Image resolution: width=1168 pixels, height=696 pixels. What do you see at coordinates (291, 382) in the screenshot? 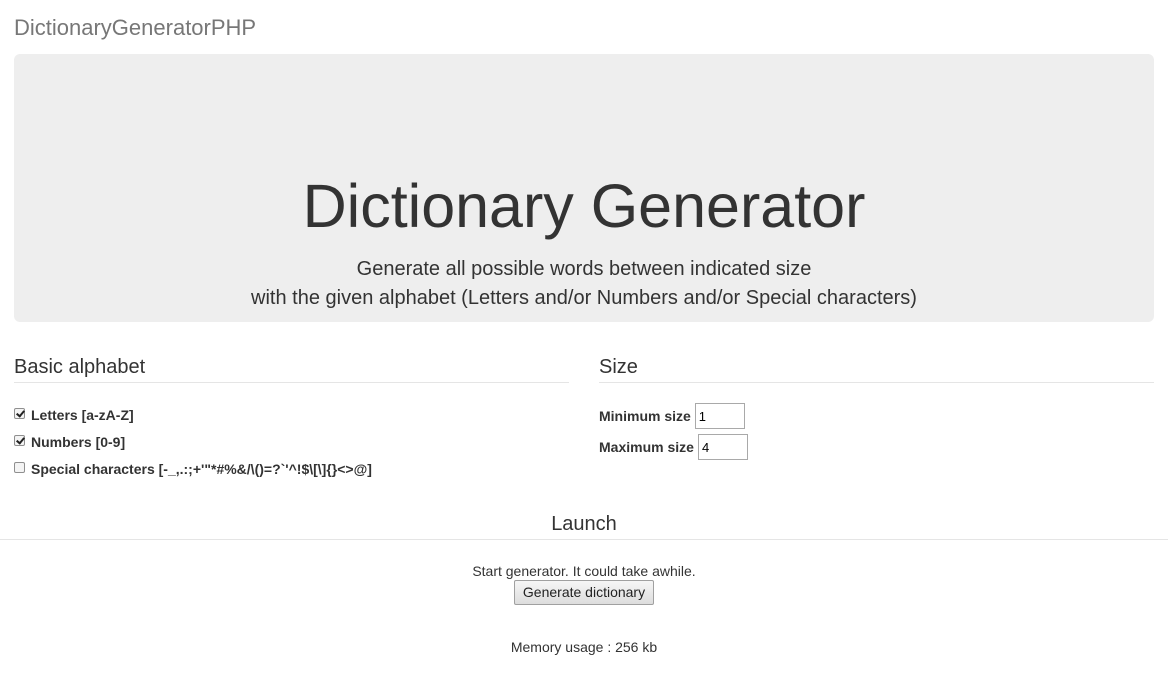
I see `alphabet-divider` at bounding box center [291, 382].